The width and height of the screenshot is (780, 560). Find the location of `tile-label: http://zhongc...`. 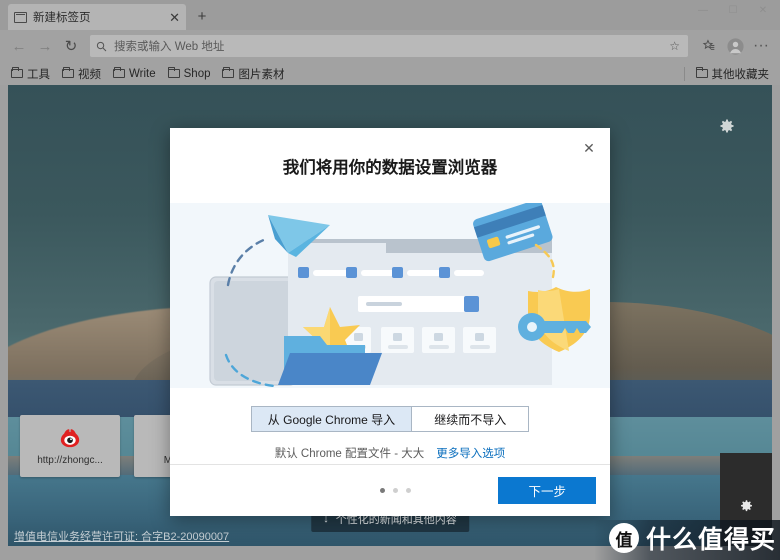

tile-label: http://zhongc... is located at coordinates (70, 460).